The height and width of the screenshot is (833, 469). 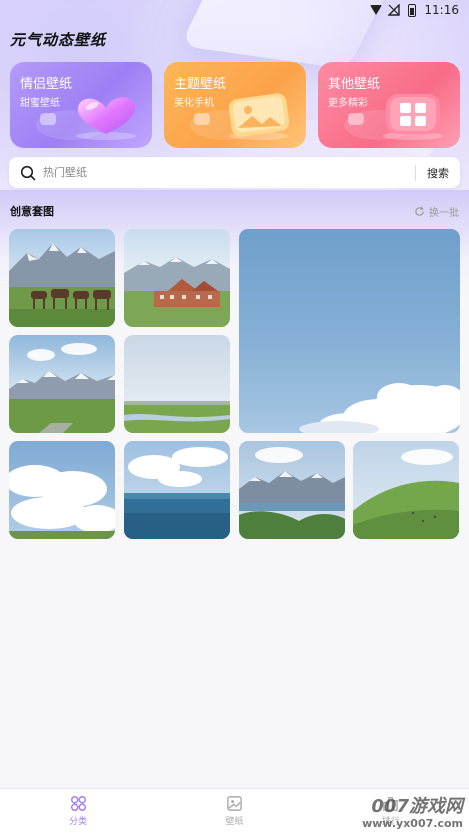 What do you see at coordinates (441, 10) in the screenshot?
I see `status-time: 11:16` at bounding box center [441, 10].